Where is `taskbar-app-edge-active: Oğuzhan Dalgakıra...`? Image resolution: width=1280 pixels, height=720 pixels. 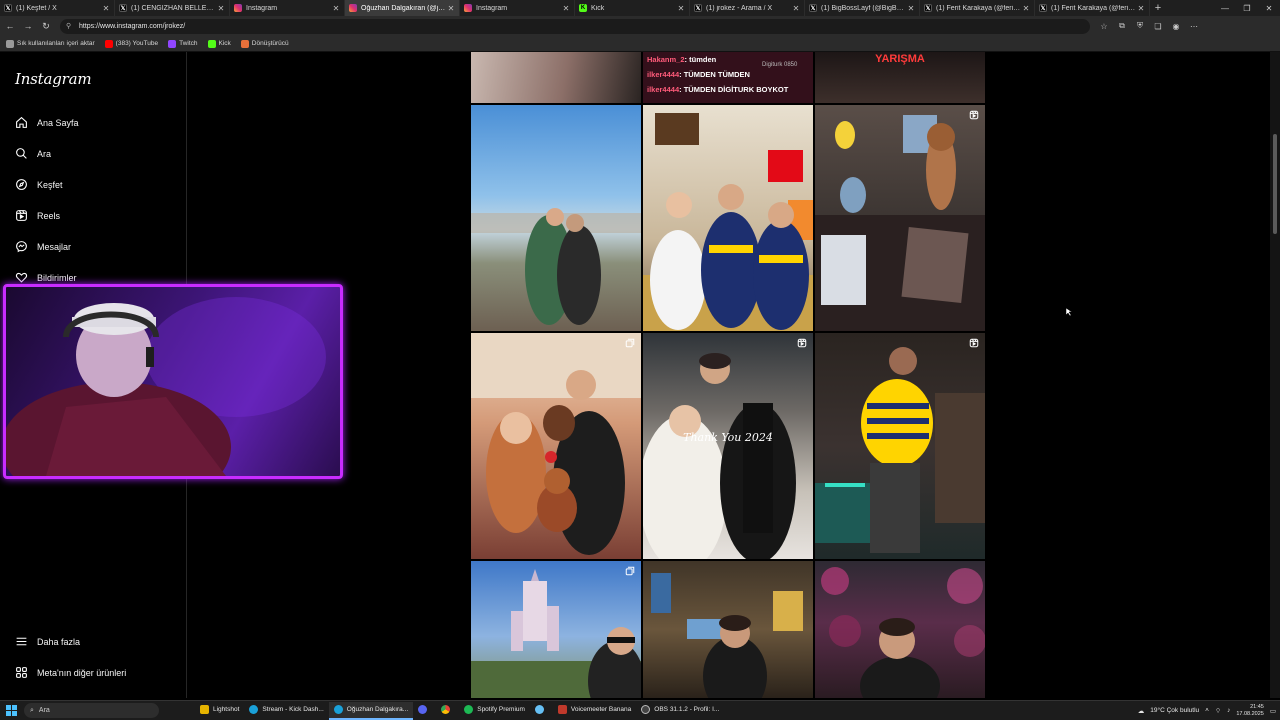
taskbar-app-edge-active: Oğuzhan Dalgakıra... is located at coordinates (371, 710).